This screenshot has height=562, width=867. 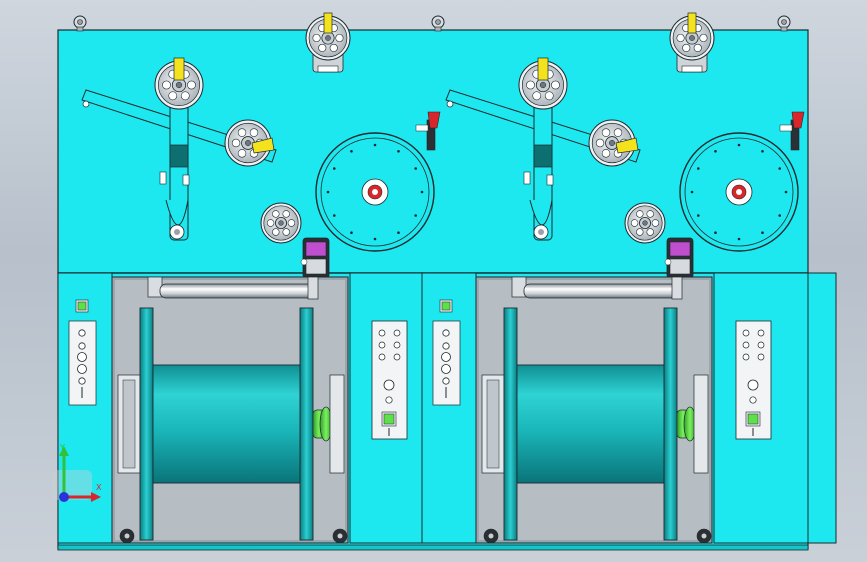 I want to click on right-pillar, so click(x=775, y=408).